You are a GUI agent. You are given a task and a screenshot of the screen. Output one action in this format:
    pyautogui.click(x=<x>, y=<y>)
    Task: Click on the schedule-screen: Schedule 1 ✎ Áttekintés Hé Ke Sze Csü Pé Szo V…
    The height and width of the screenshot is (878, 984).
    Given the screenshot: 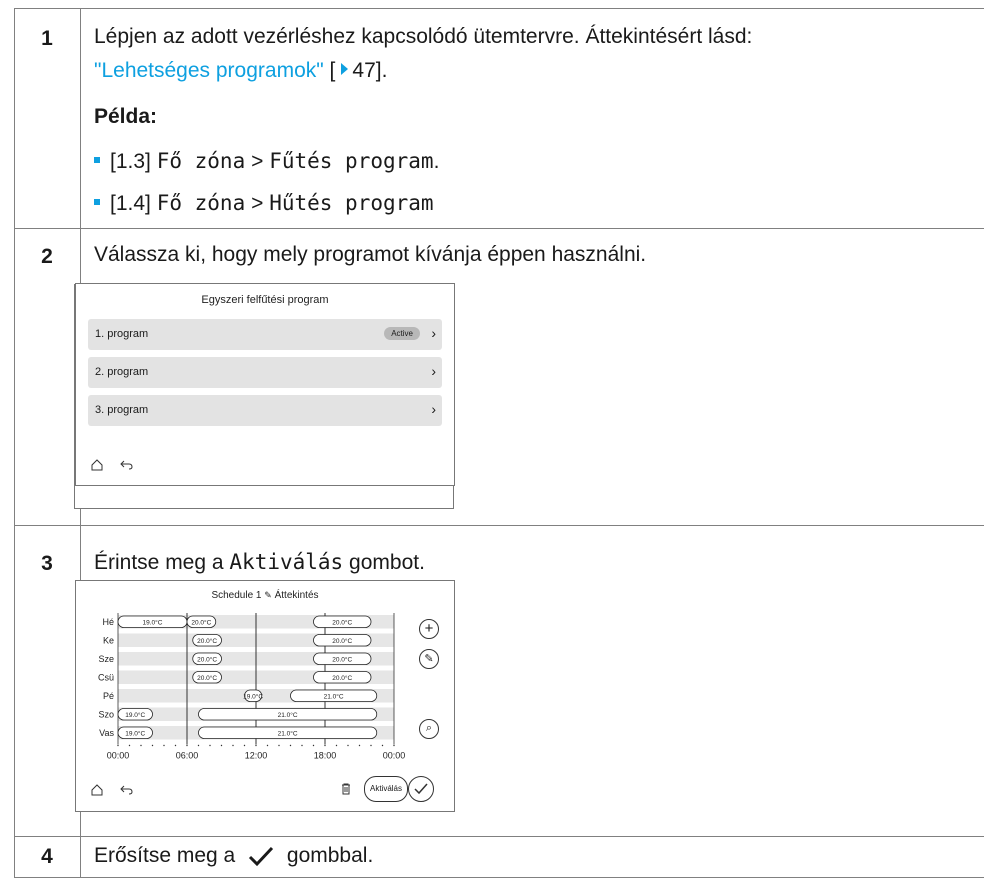 What is the action you would take?
    pyautogui.click(x=265, y=696)
    